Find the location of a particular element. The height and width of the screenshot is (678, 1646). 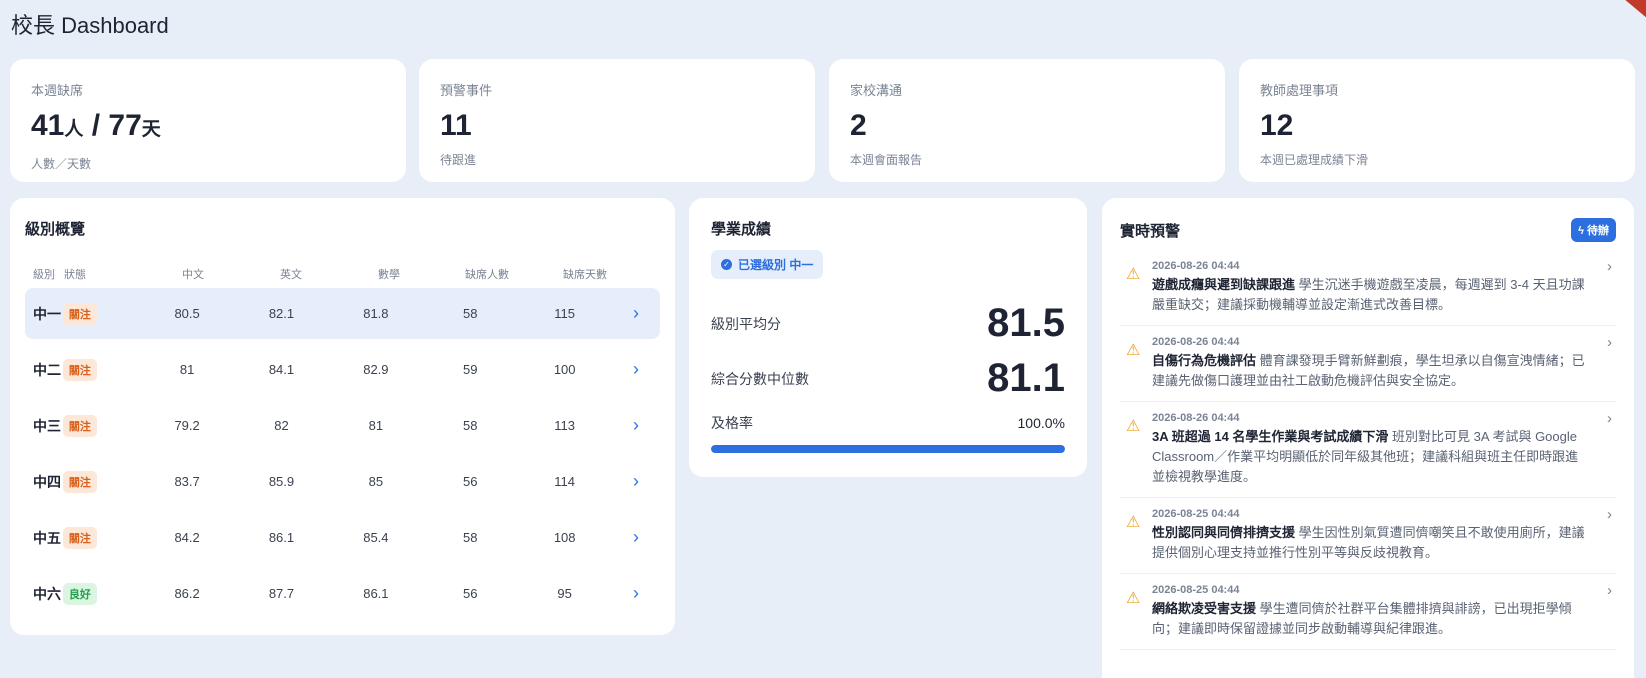

col-math: 數學 is located at coordinates (389, 275).